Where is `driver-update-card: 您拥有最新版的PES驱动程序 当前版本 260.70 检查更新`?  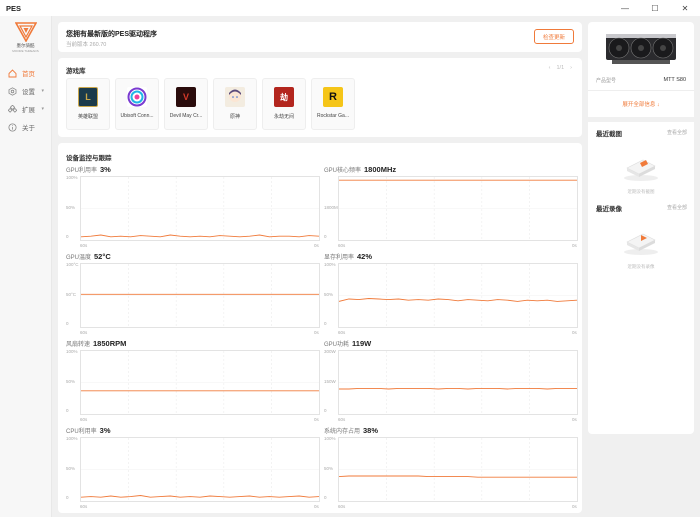
driver-update-card: 您拥有最新版的PES驱动程序 当前版本 260.70 检查更新 is located at coordinates (320, 37).